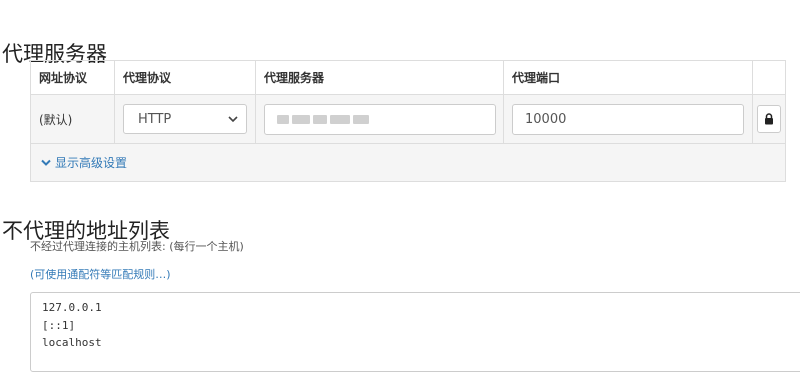 Image resolution: width=800 pixels, height=372 pixels. Describe the element at coordinates (380, 77) in the screenshot. I see `header-server: 代理服务器` at that location.